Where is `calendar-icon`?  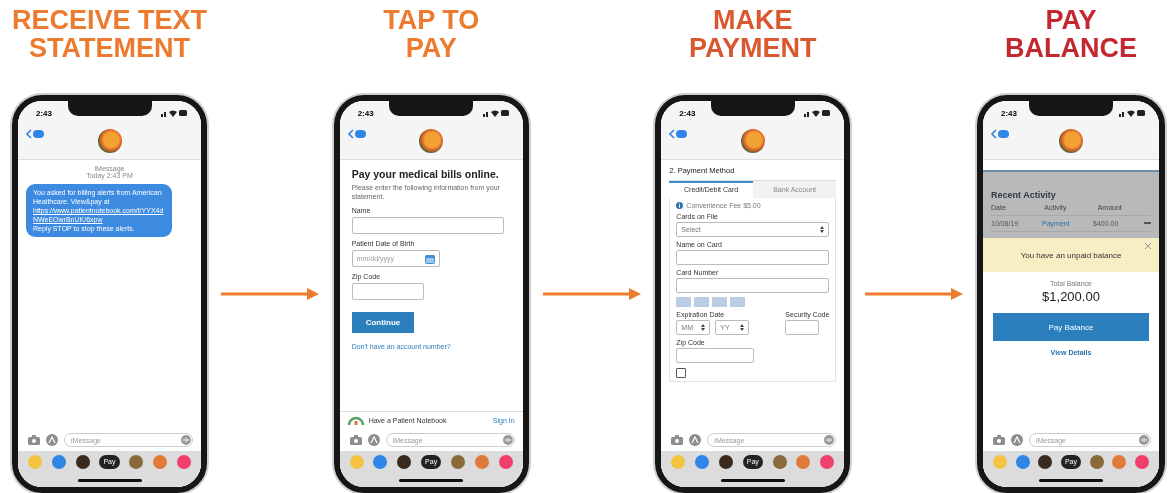 calendar-icon is located at coordinates (429, 258).